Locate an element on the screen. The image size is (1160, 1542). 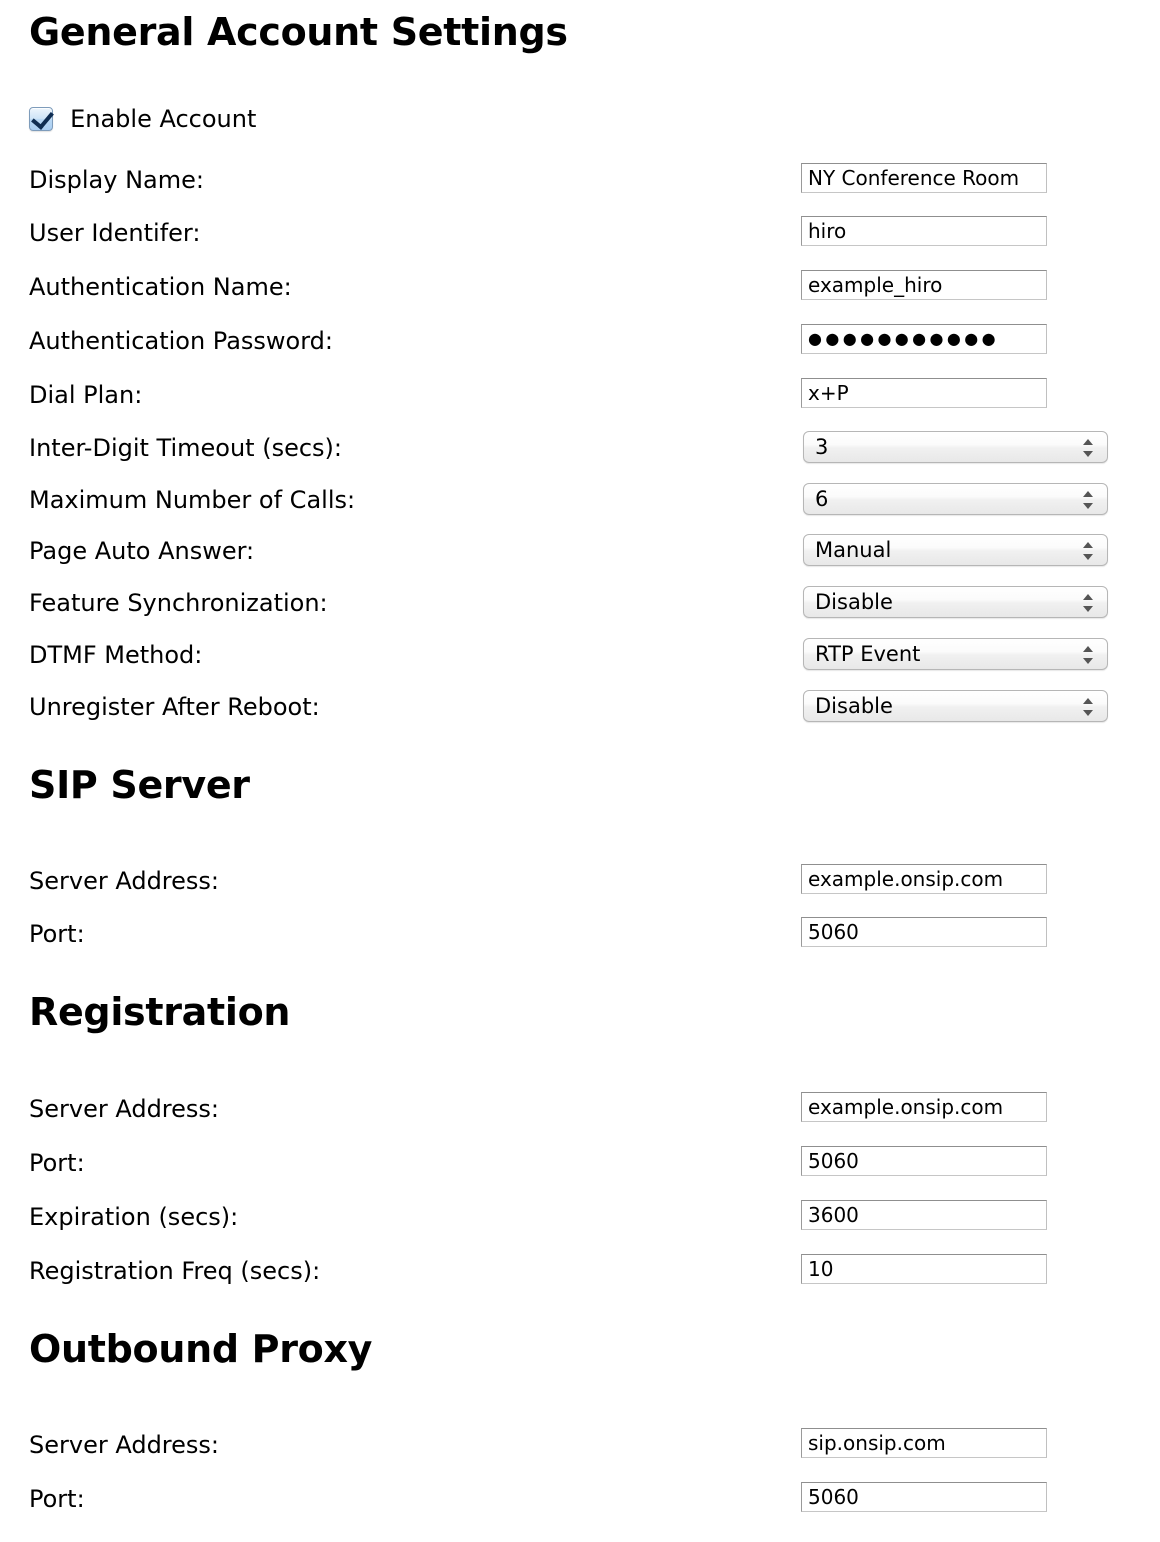
input-registration-freq-secs: 10 is located at coordinates (924, 1269).